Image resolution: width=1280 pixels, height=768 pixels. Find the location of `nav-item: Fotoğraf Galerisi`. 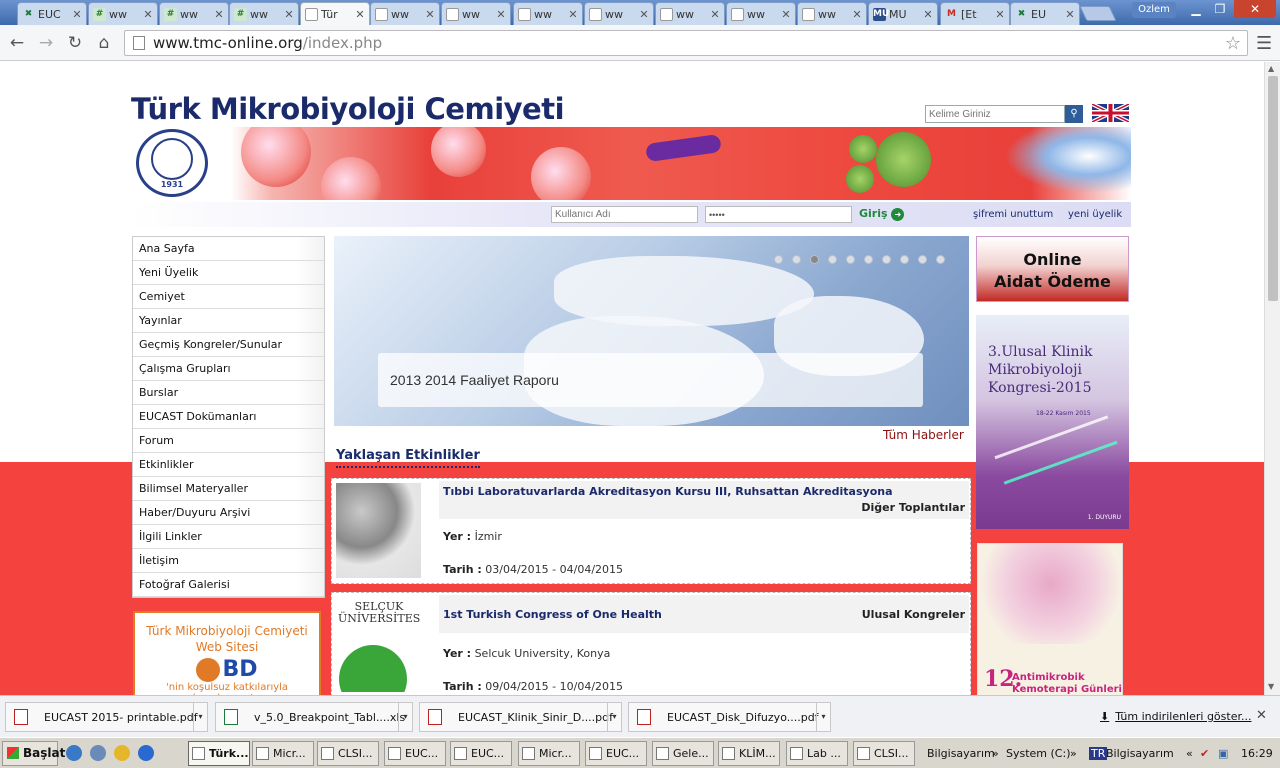

nav-item: Fotoğraf Galerisi is located at coordinates (228, 585).